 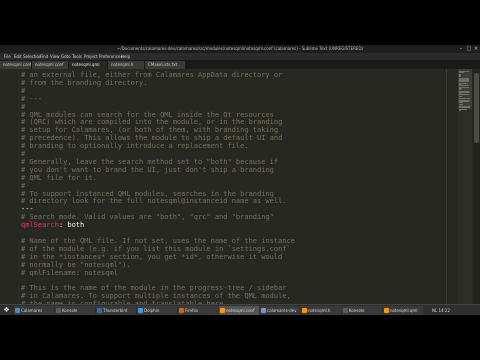 I want to click on minimize-icon: –, so click(x=461, y=49).